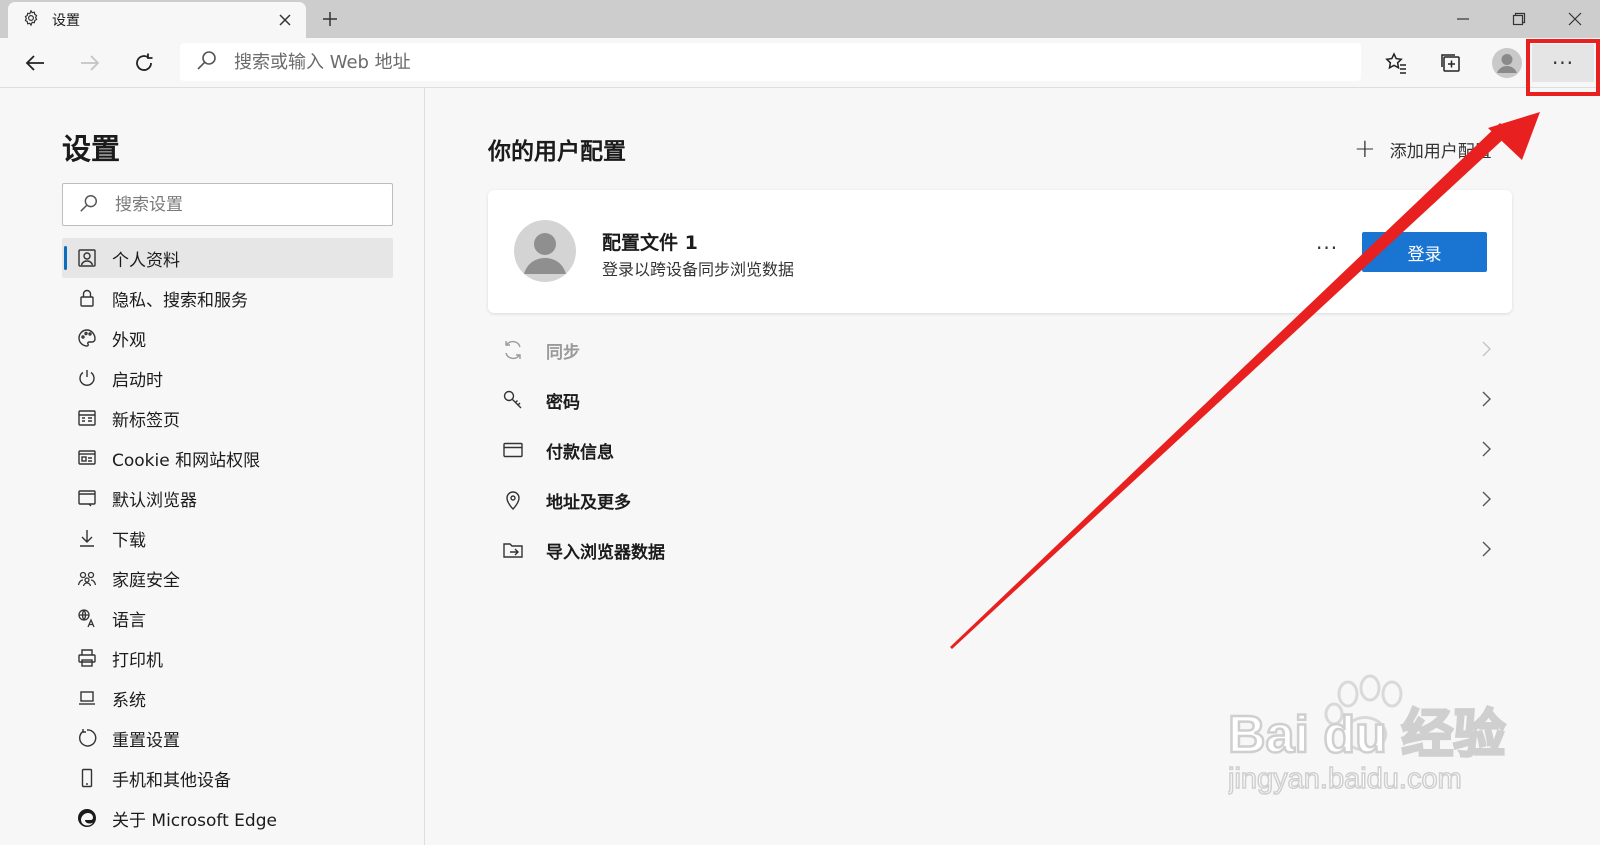  I want to click on row-import: 导入浏览器数据, so click(1000, 550).